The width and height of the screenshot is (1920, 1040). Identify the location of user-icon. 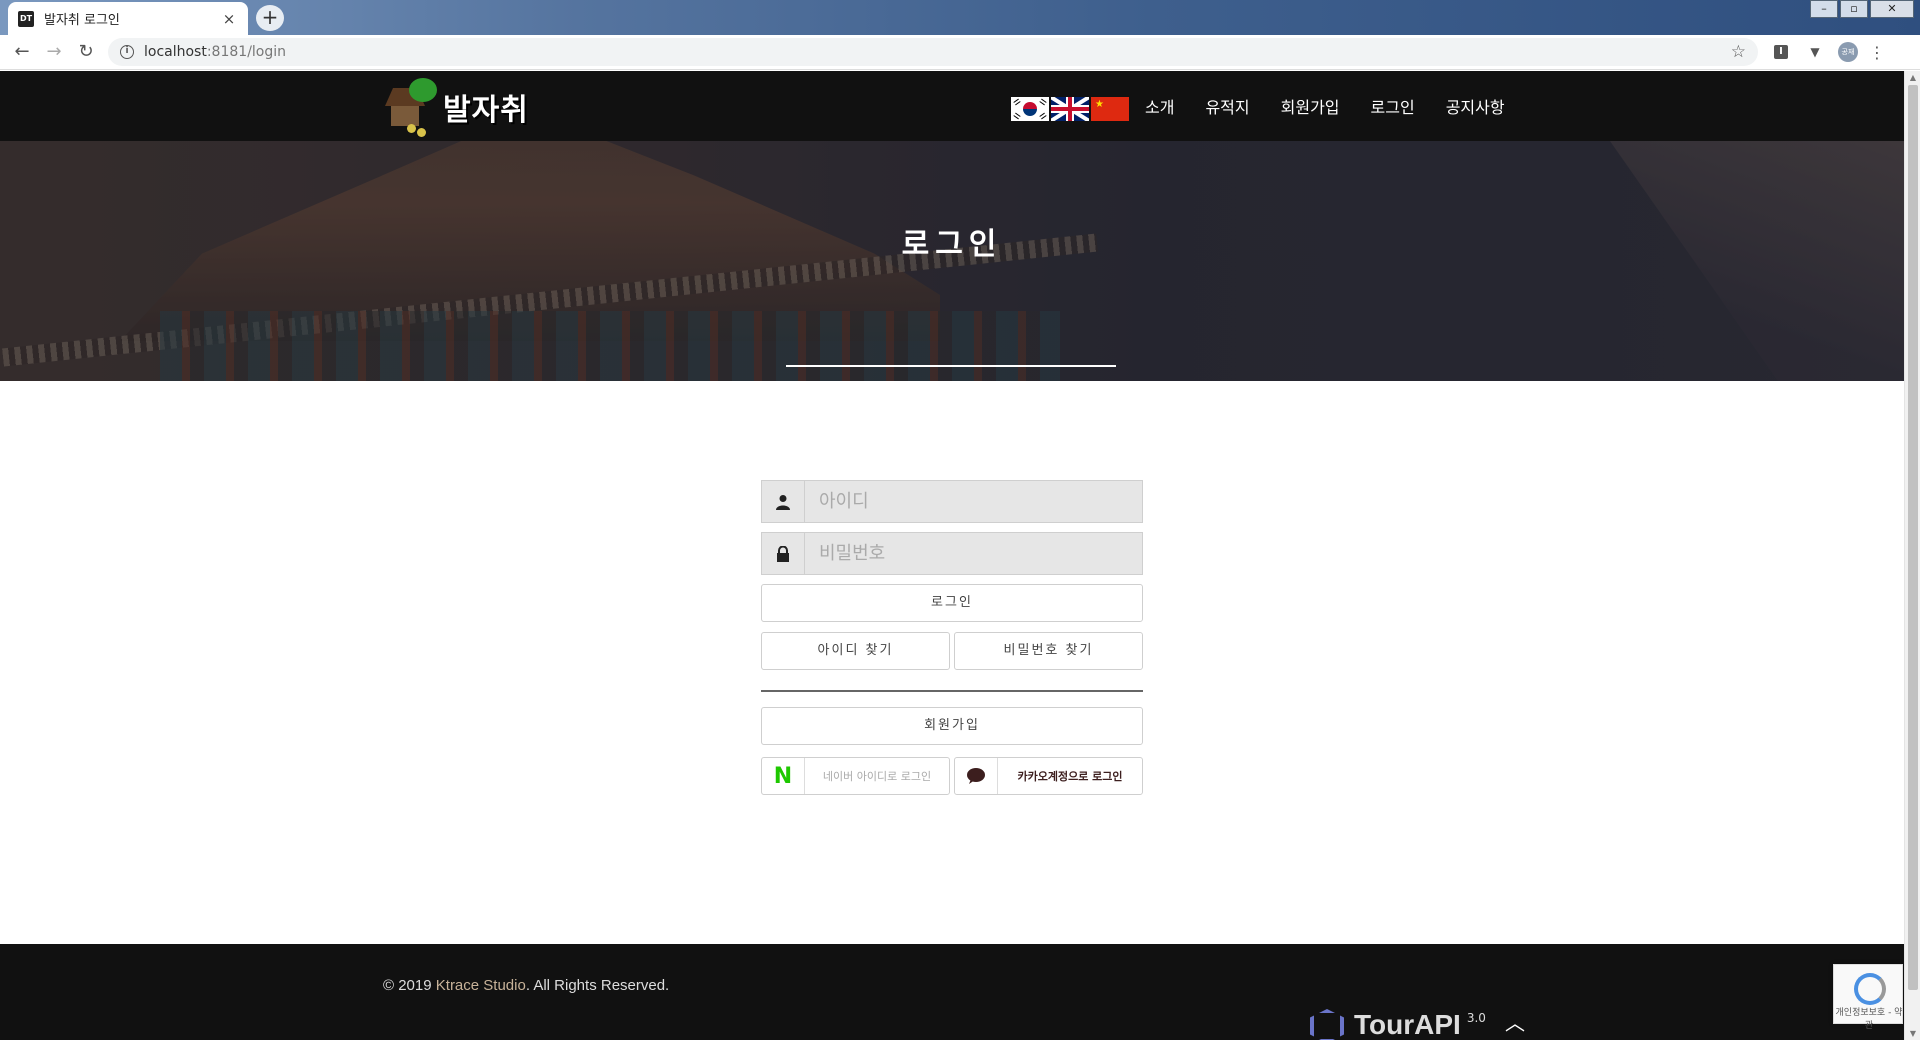
(782, 501).